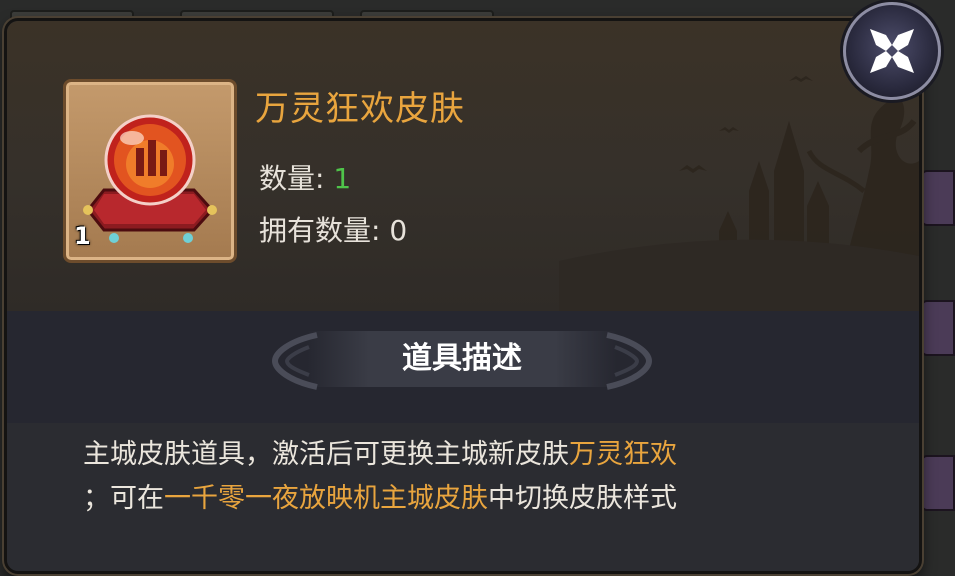 The width and height of the screenshot is (955, 576). What do you see at coordinates (320, 230) in the screenshot?
I see `owned-label: 拥有数量:` at bounding box center [320, 230].